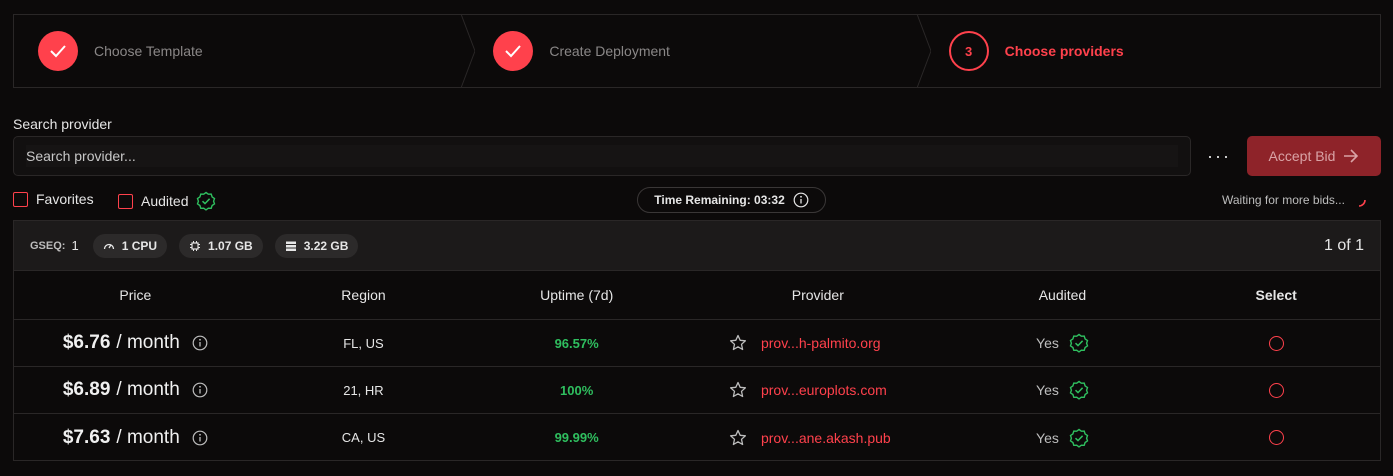 The image size is (1393, 476). What do you see at coordinates (108, 246) in the screenshot?
I see `speedometer-icon` at bounding box center [108, 246].